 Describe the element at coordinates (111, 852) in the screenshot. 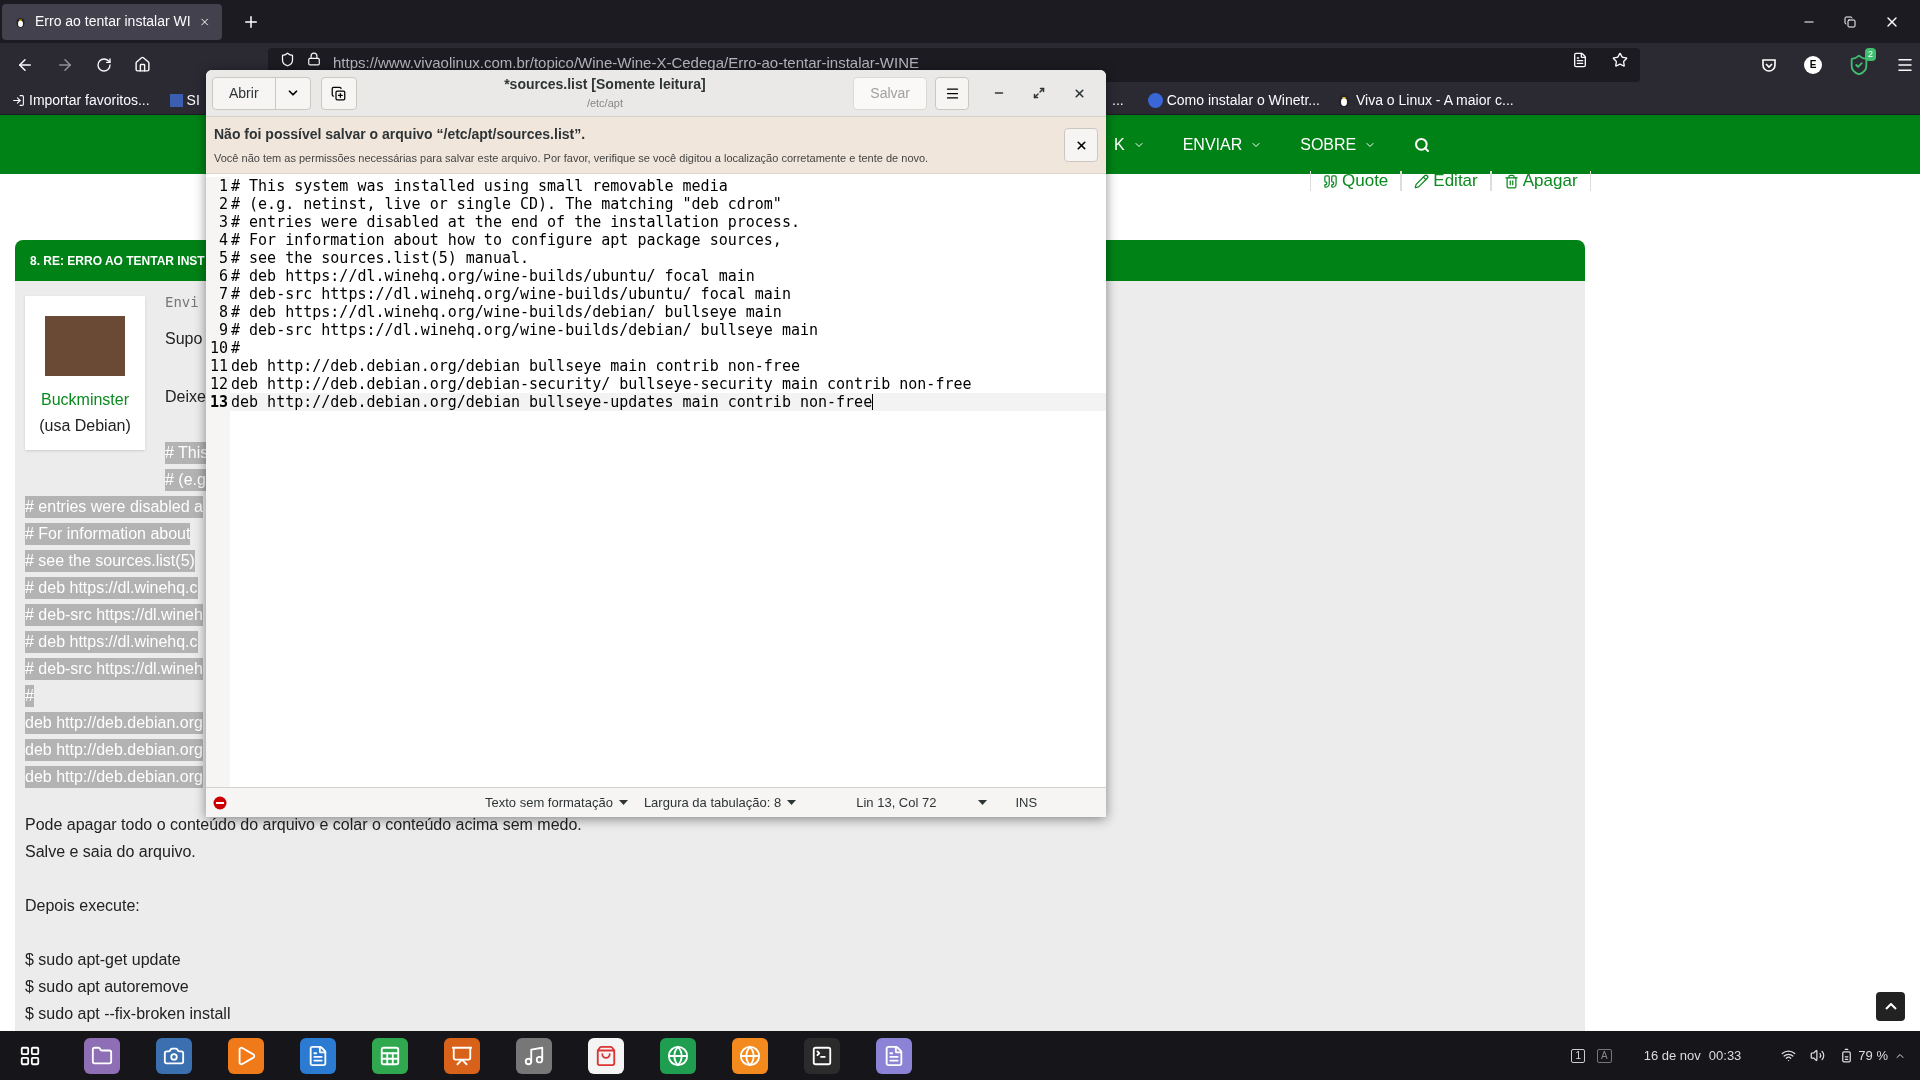

I see `post-text: Salve e saia do arquivo.` at that location.